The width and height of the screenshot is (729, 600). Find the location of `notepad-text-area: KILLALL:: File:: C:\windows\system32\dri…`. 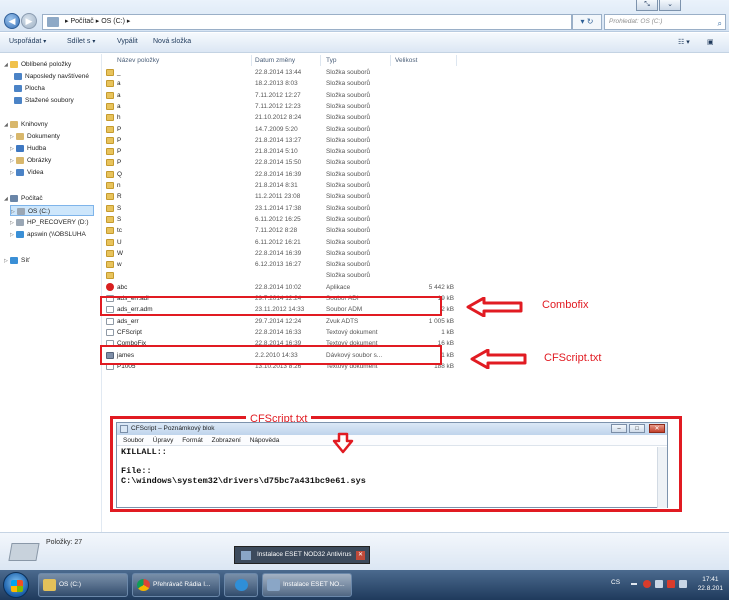

notepad-text-area: KILLALL:: File:: C:\windows\system32\dri… is located at coordinates (392, 467).